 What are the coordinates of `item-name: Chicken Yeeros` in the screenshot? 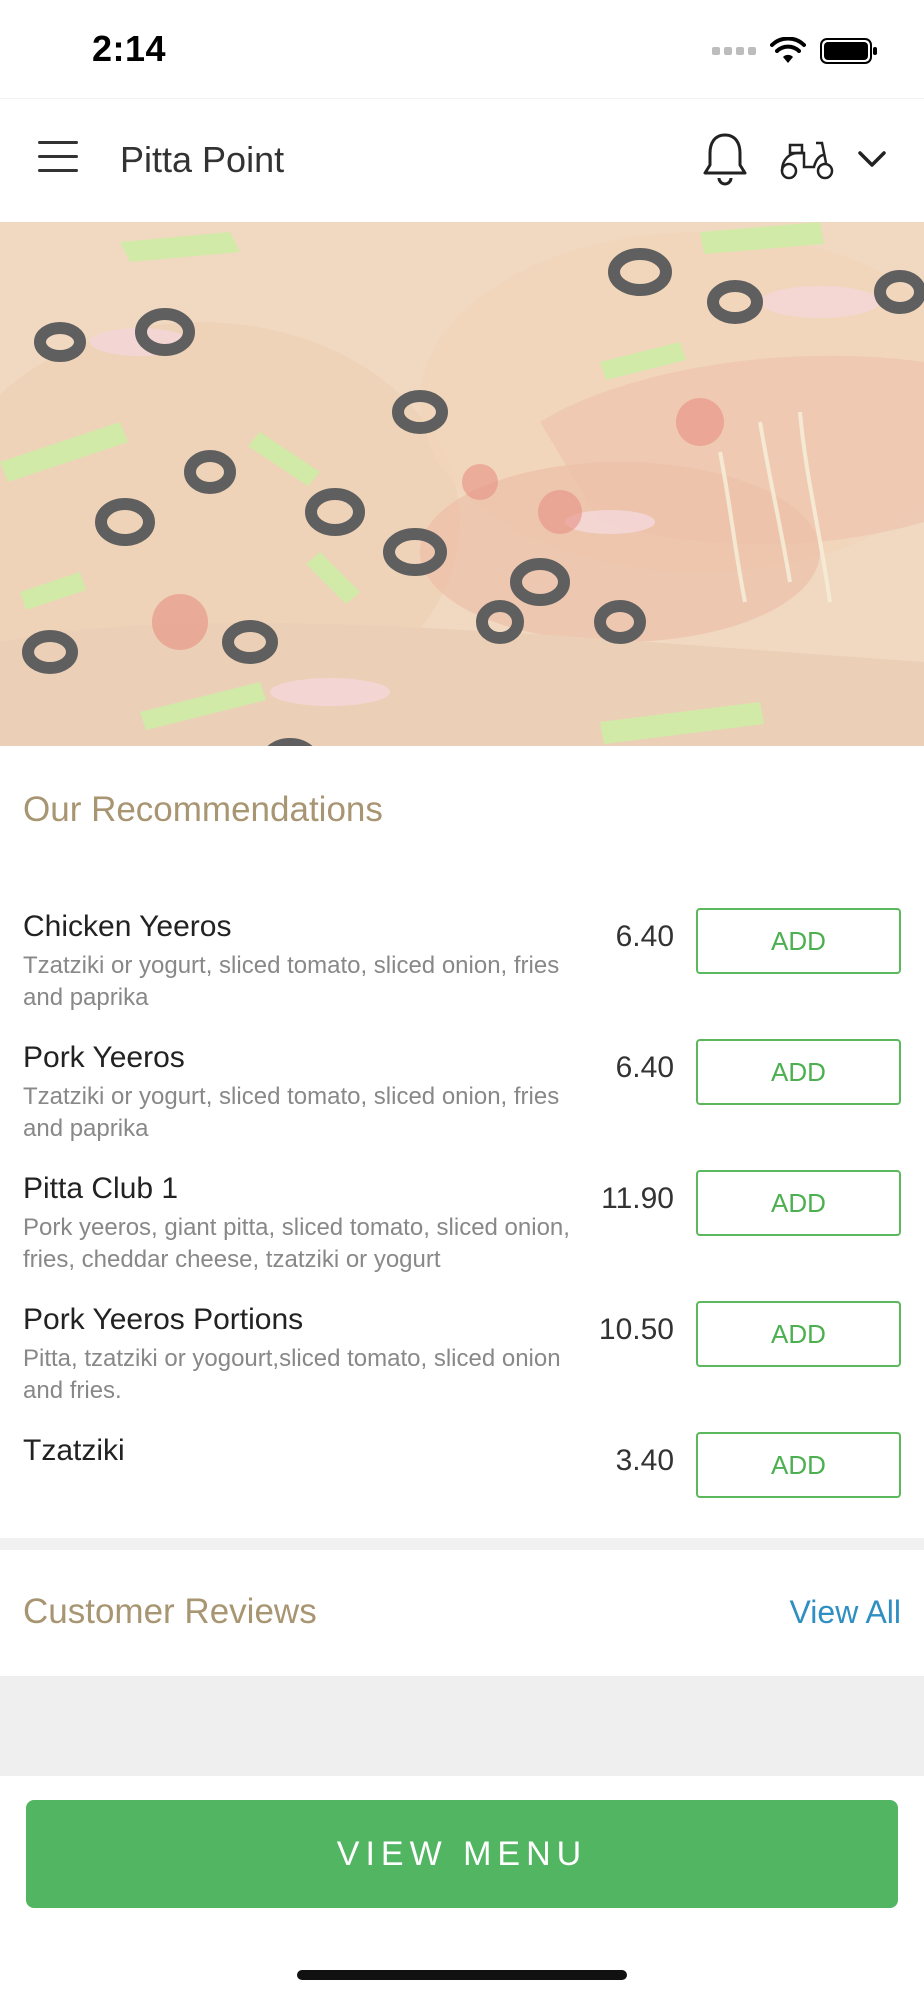 It's located at (127, 926).